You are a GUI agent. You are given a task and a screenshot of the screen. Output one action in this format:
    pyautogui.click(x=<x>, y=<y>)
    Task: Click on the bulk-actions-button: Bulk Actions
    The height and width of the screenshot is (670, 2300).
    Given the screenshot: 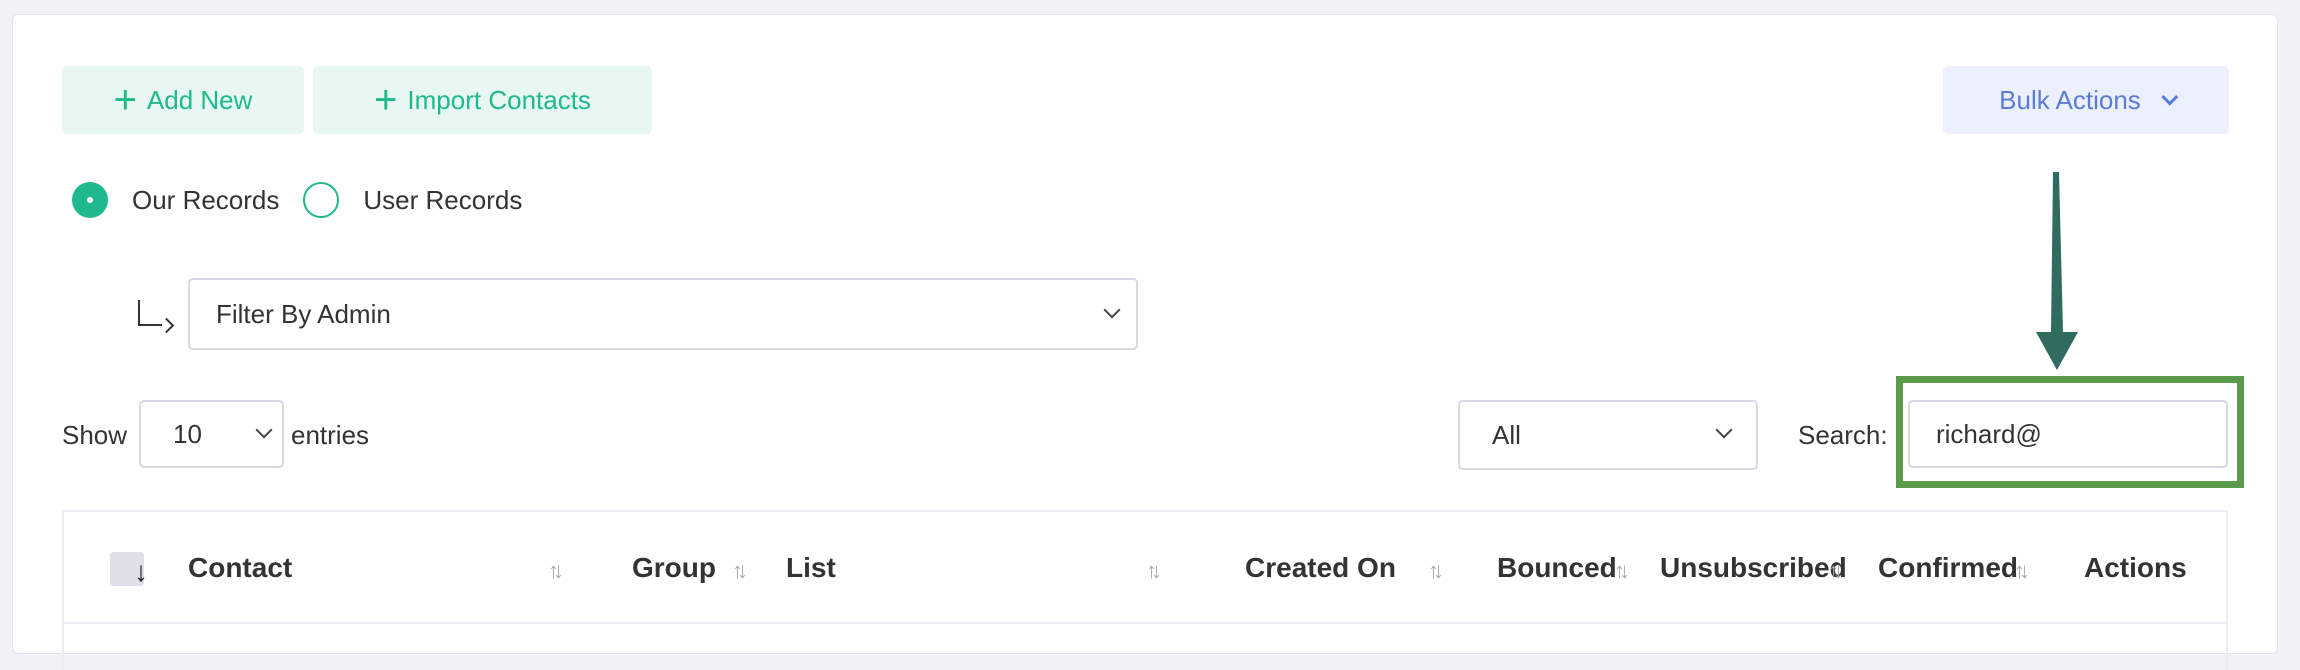 What is the action you would take?
    pyautogui.click(x=2086, y=100)
    